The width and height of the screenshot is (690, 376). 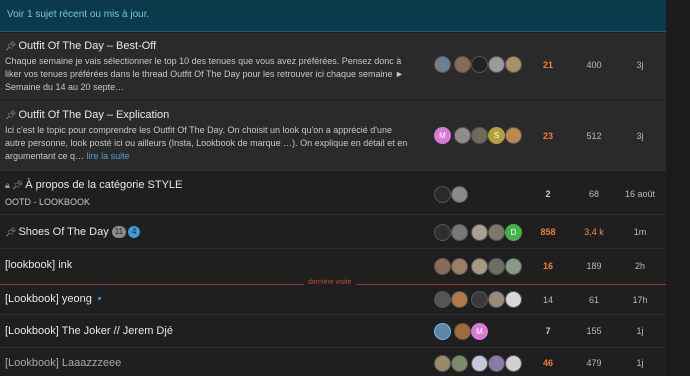 What do you see at coordinates (333, 362) in the screenshot?
I see `topic-row: [Lookbook] Laaazzzeee 46 479 1j` at bounding box center [333, 362].